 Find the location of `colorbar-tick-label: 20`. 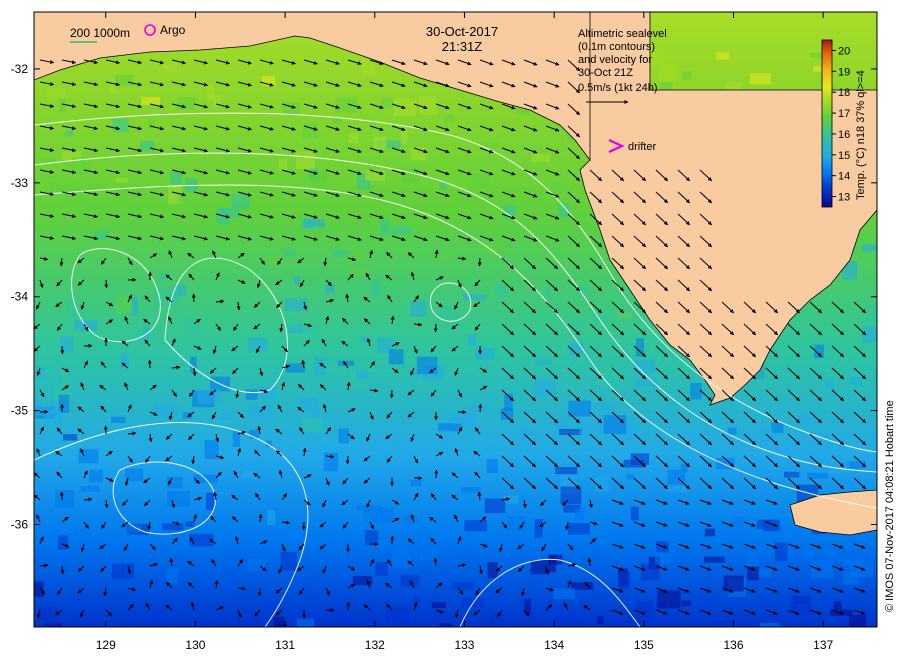

colorbar-tick-label: 20 is located at coordinates (844, 51).